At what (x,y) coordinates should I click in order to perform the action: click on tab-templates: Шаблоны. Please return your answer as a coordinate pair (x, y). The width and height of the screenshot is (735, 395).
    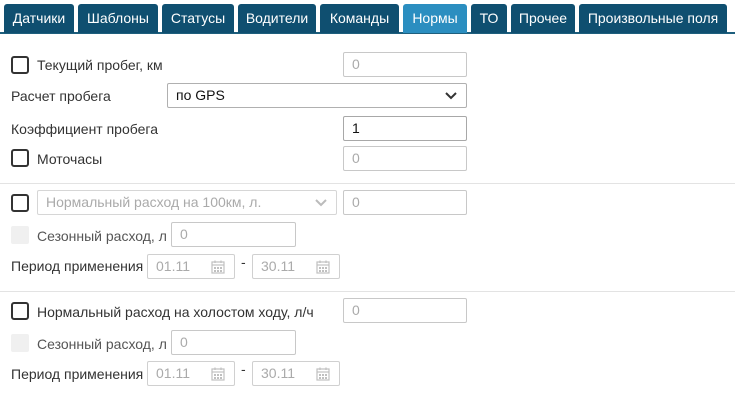
    Looking at the image, I should click on (118, 18).